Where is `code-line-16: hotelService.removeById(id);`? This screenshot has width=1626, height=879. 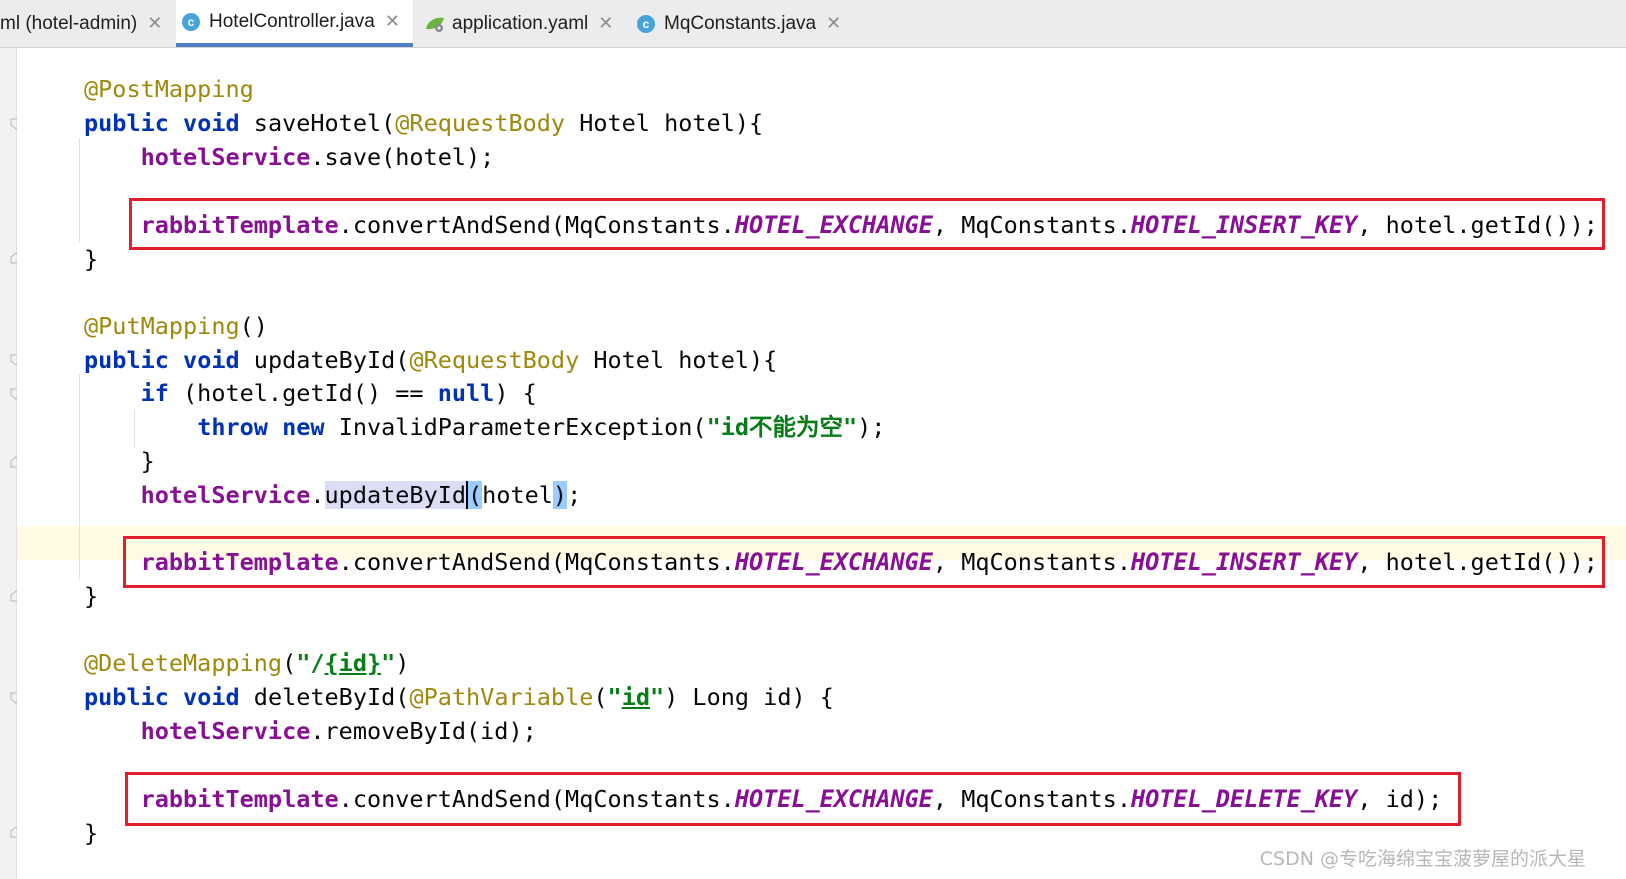
code-line-16: hotelService.removeById(id); is located at coordinates (338, 731).